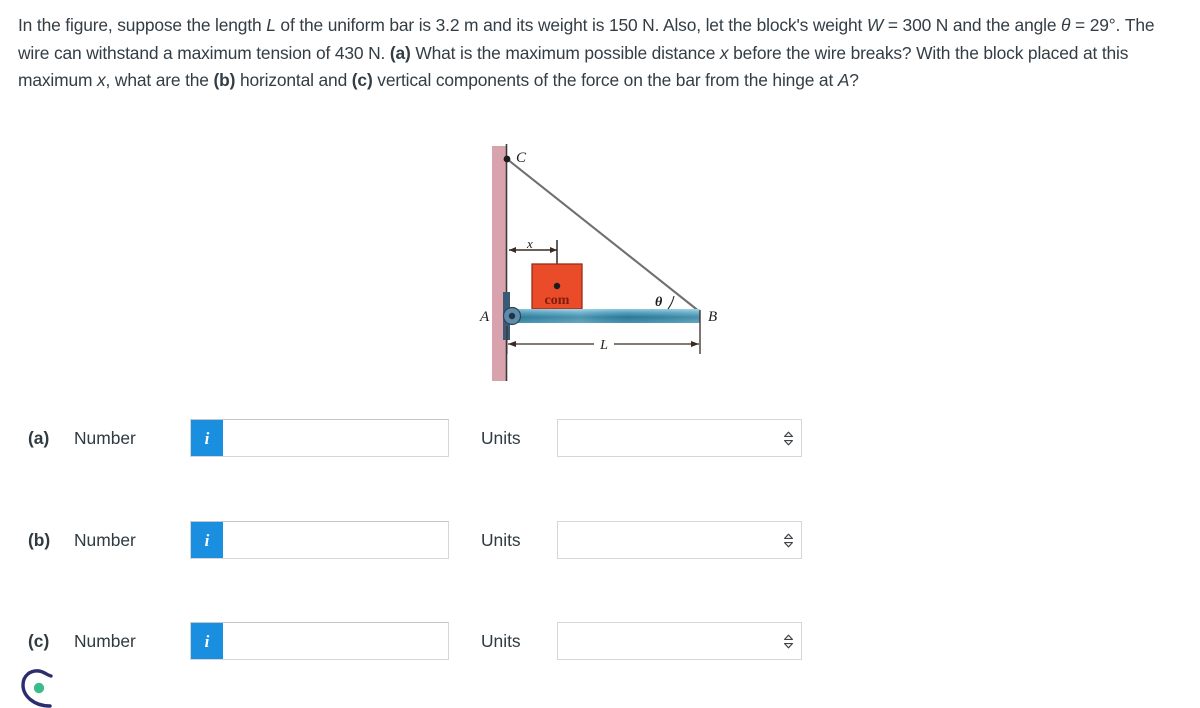  Describe the element at coordinates (512, 250) in the screenshot. I see `x-dimension-arrow-left` at that location.